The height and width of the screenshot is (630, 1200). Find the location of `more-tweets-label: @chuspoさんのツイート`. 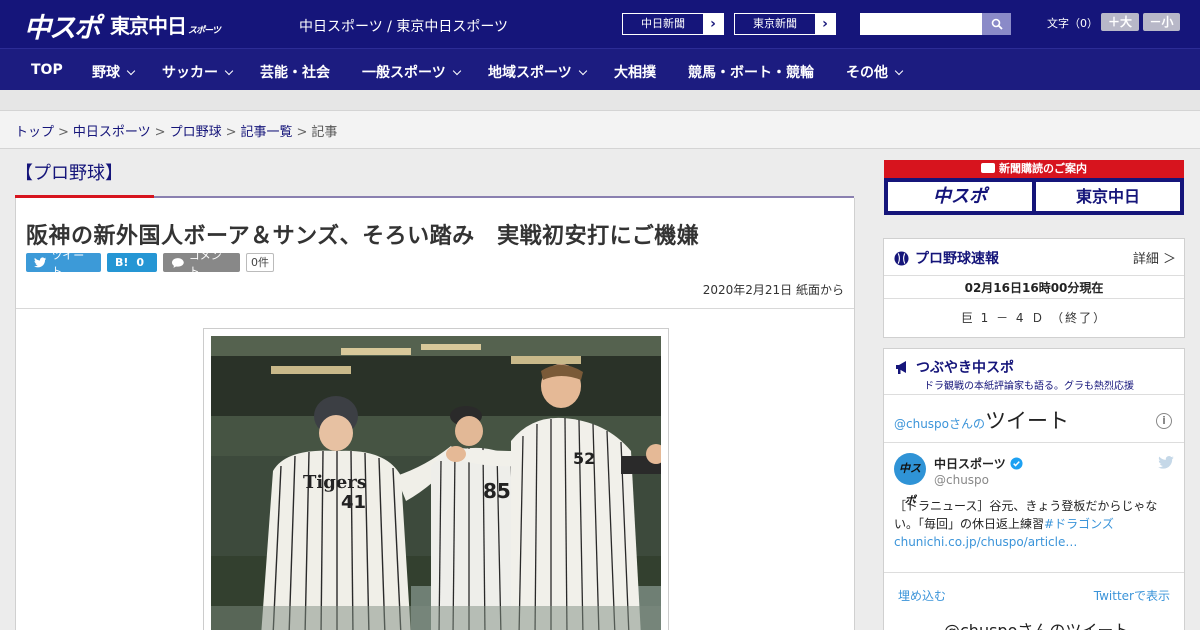

more-tweets-label: @chuspoさんのツイート is located at coordinates (1036, 623).